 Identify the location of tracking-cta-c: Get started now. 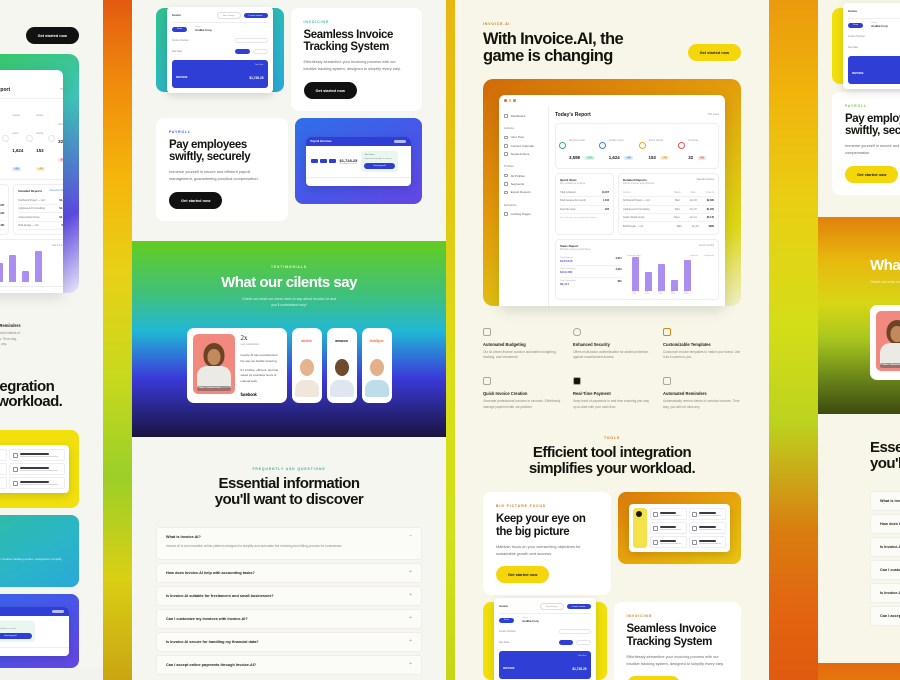
(653, 678).